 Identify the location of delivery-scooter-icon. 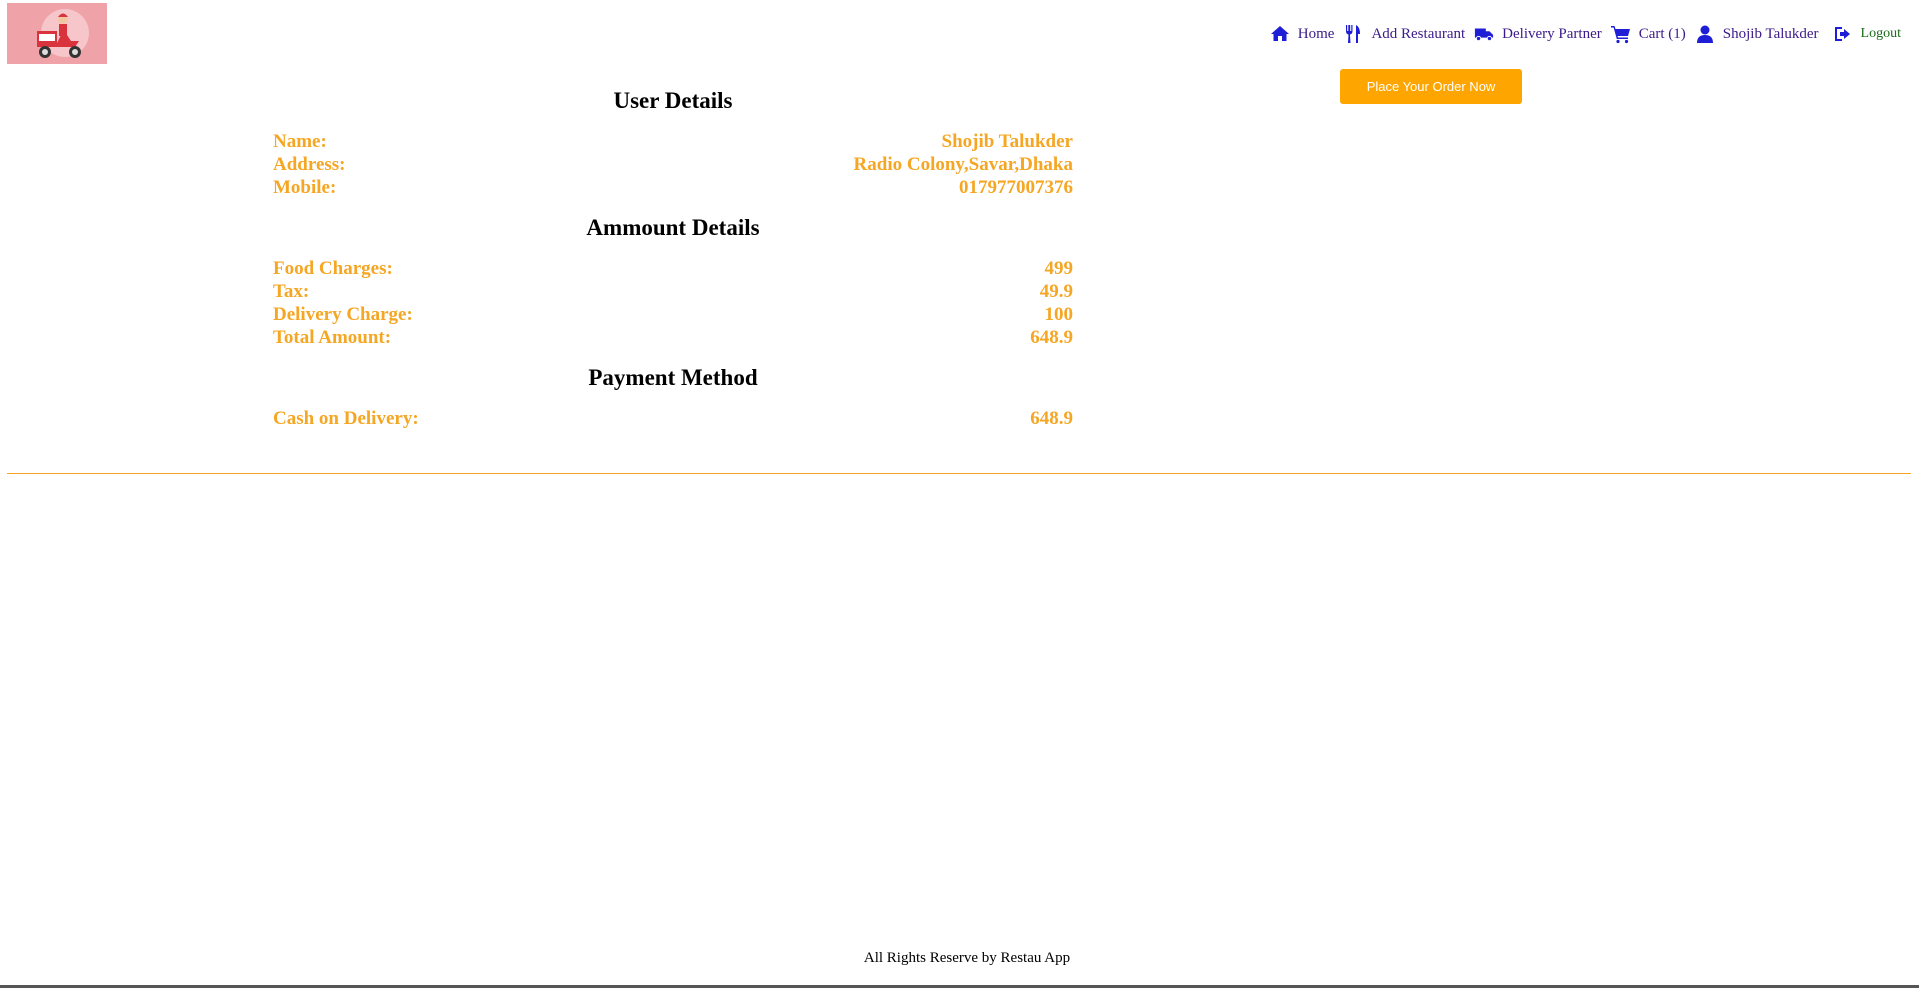
(63, 33).